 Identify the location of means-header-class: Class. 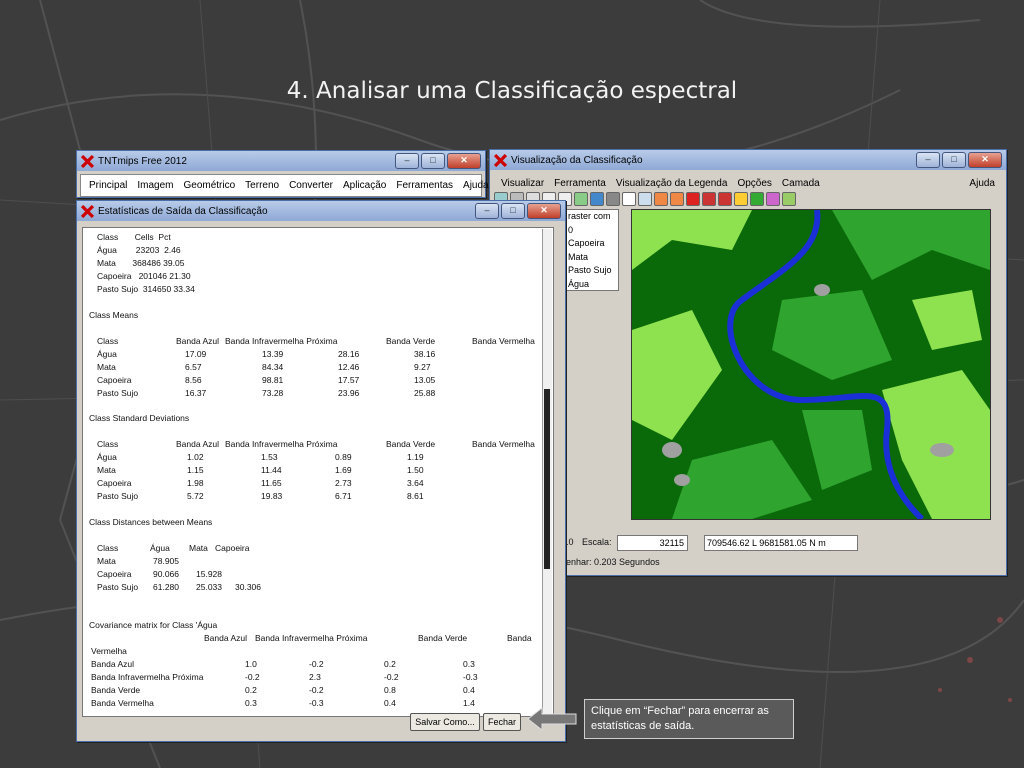
(108, 341).